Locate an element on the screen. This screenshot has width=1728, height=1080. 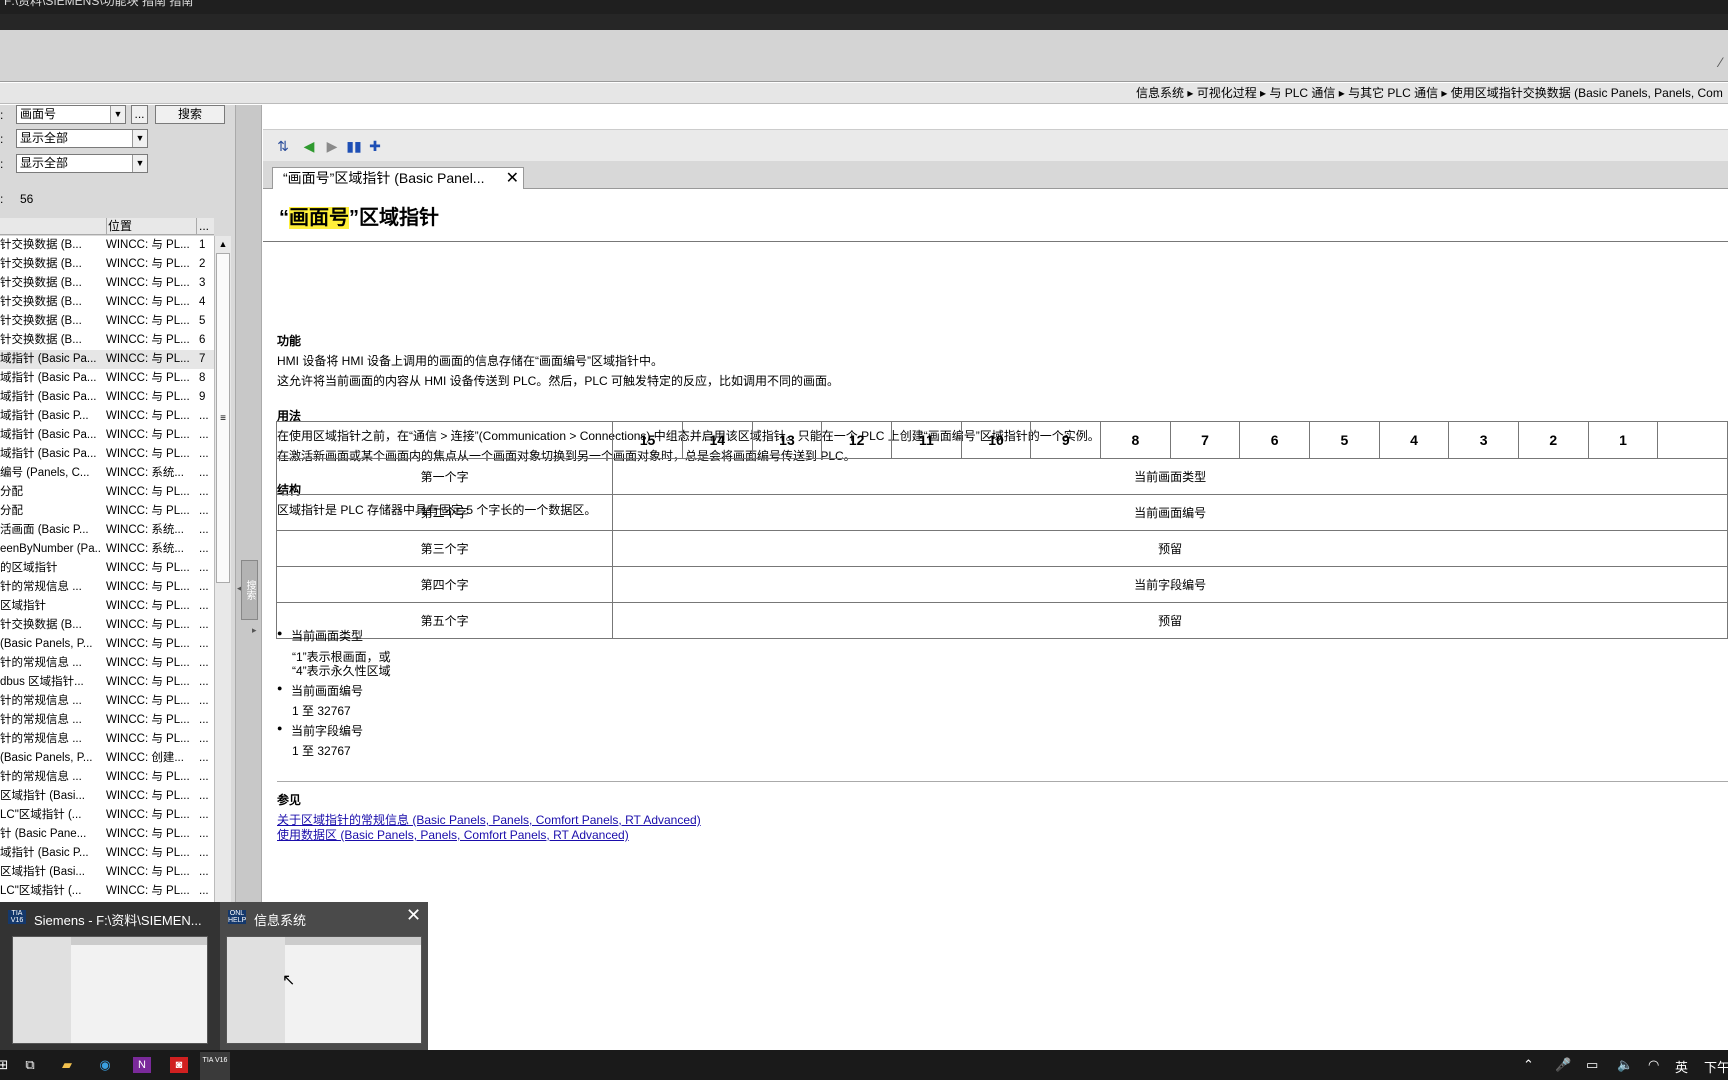
result-row: 域指针 (Basic Pa... WINCC: 与 PL... 9 is located at coordinates (107, 397).